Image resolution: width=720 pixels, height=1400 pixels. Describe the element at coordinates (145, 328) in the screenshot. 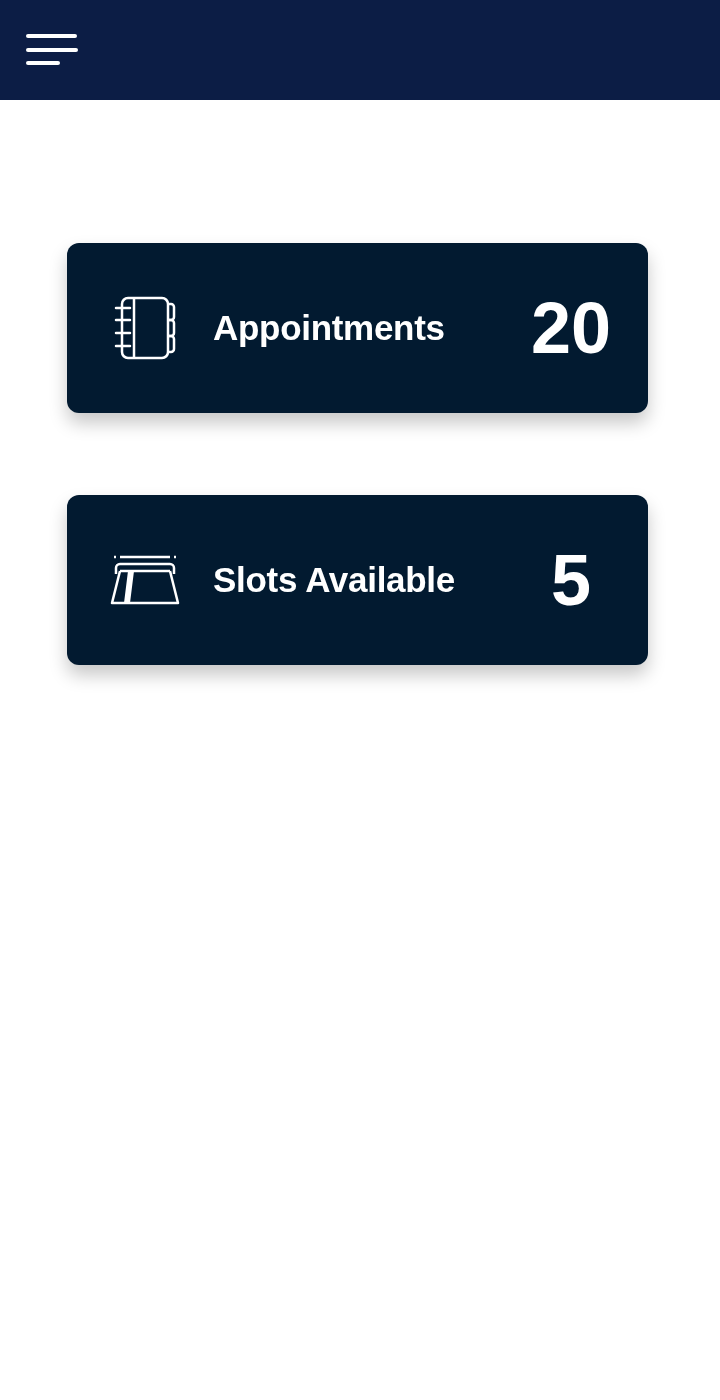

I see `notebook-icon` at that location.